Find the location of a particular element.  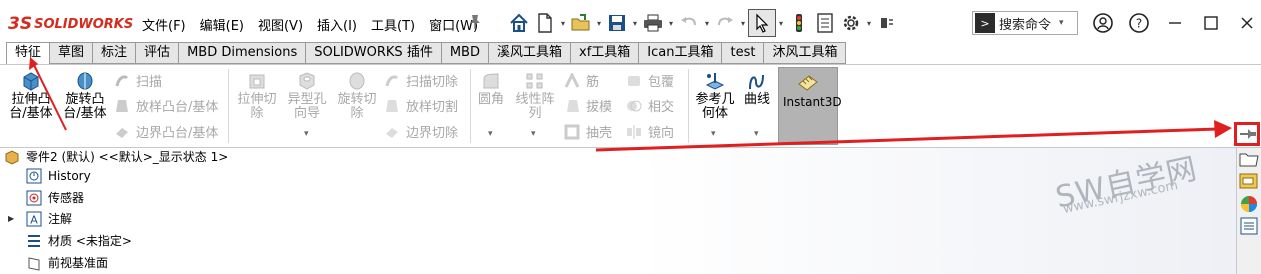

design-library-folder-icon is located at coordinates (1249, 160).